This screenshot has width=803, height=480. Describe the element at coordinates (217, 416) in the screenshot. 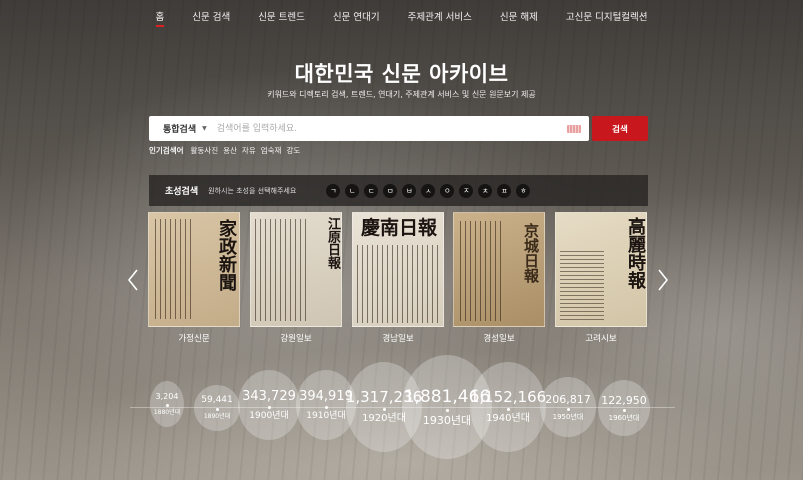

I see `decade-label: 1890년대` at that location.